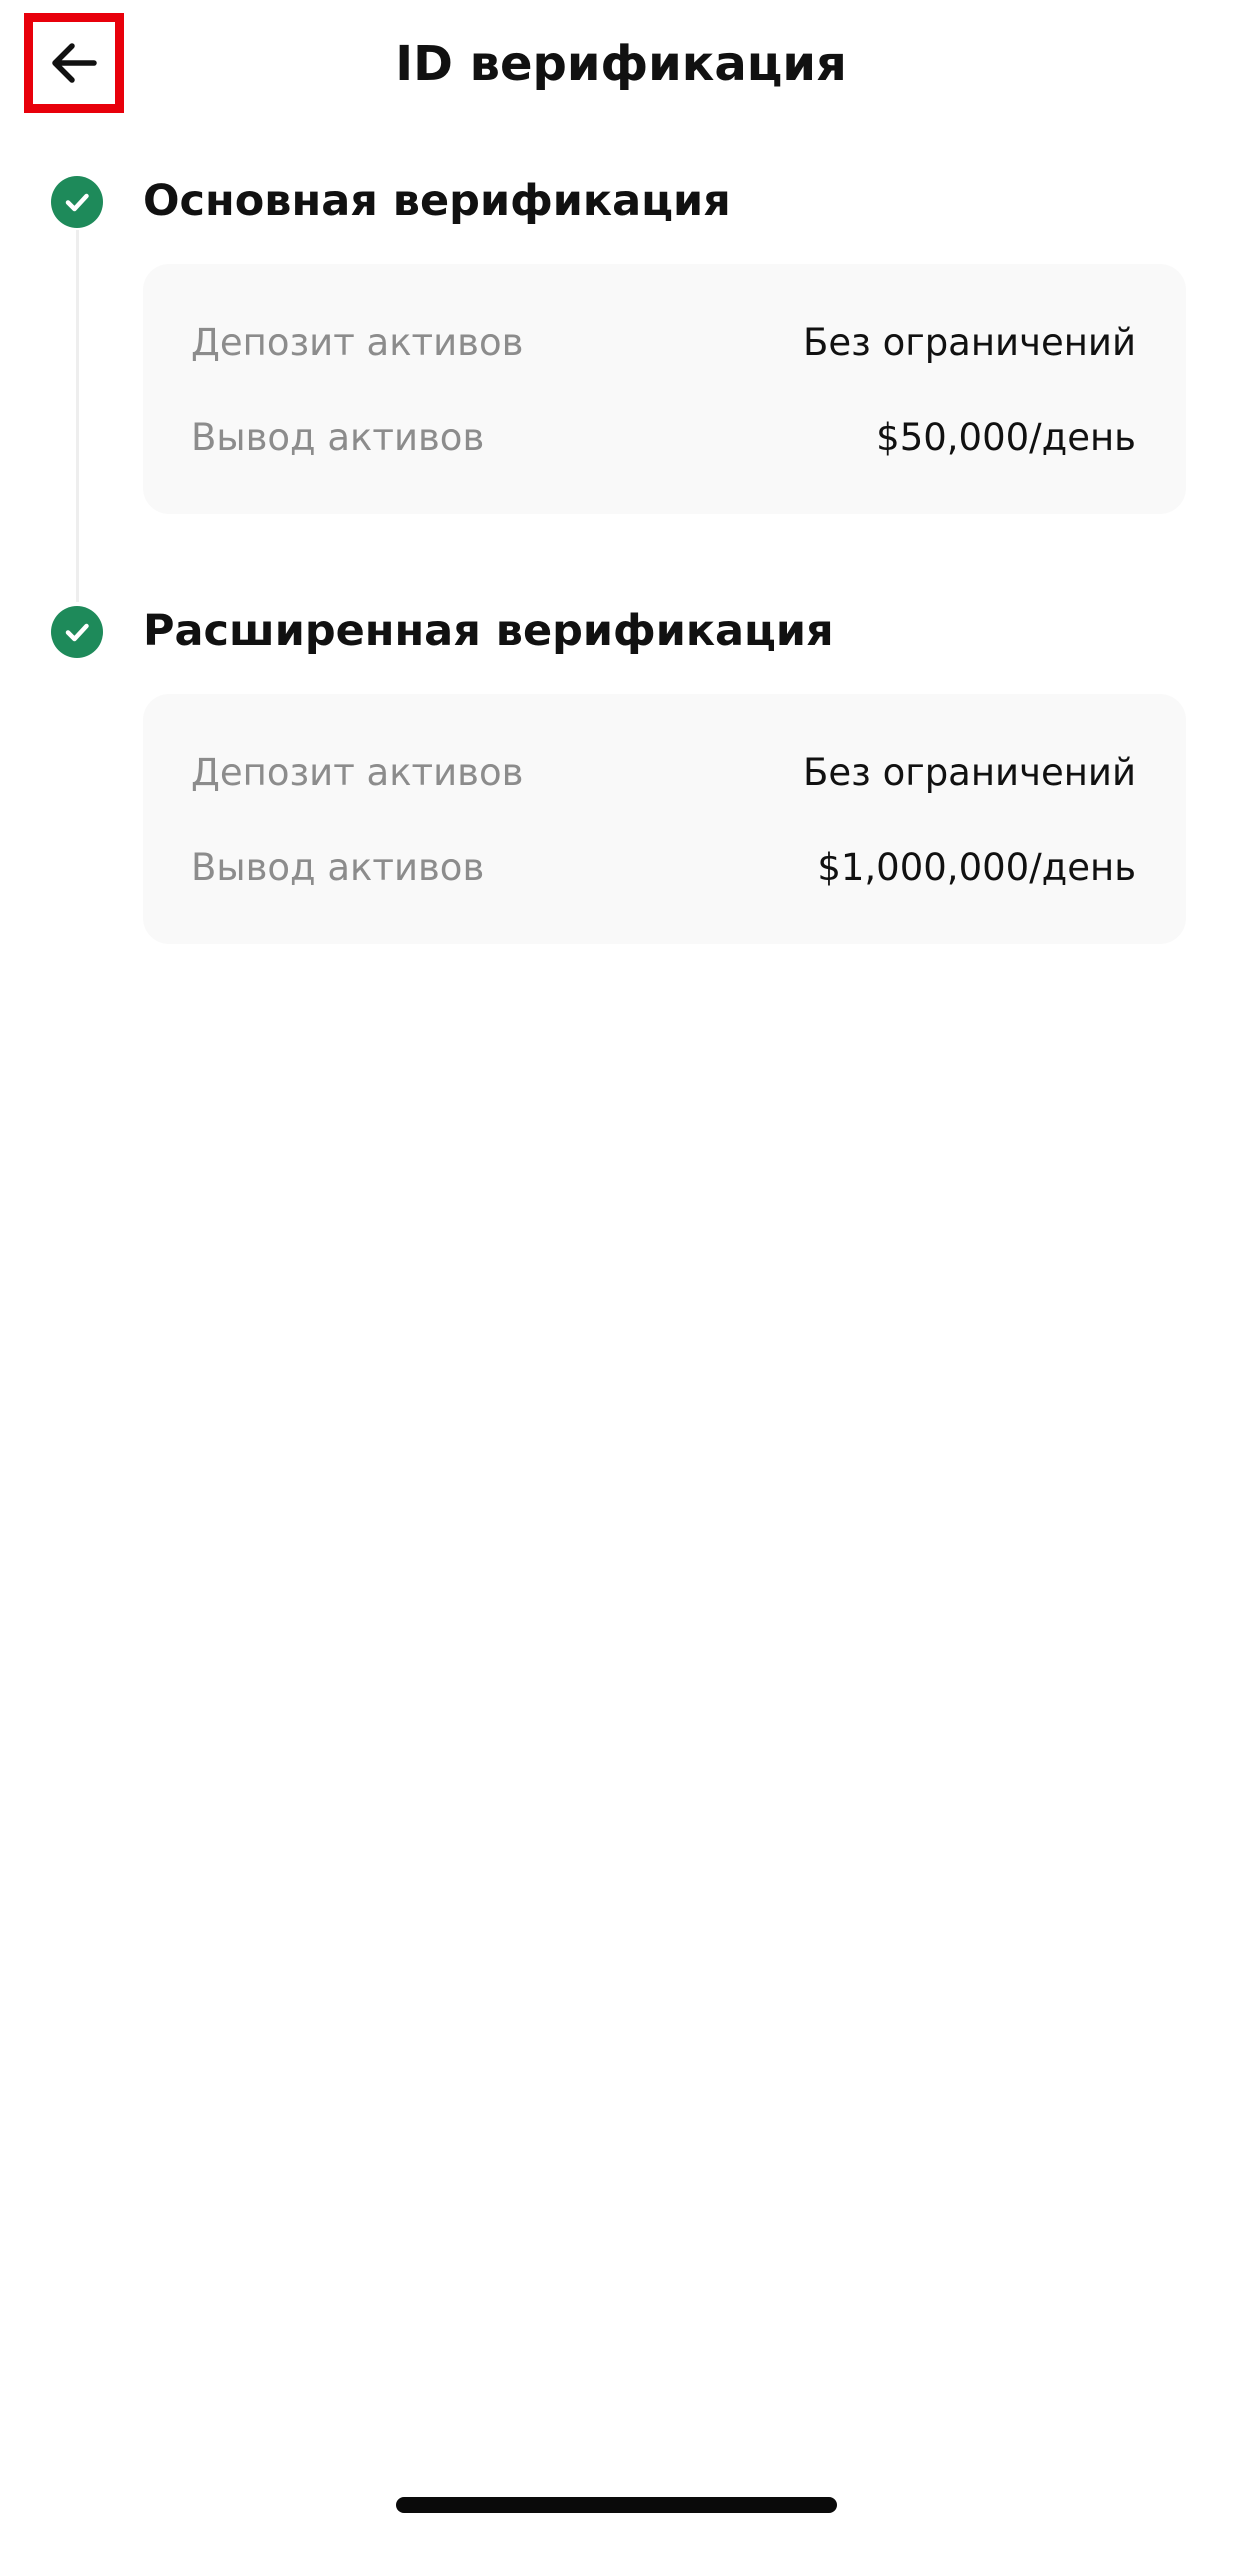 The width and height of the screenshot is (1242, 2557). What do you see at coordinates (77, 416) in the screenshot?
I see `timeline-connector` at bounding box center [77, 416].